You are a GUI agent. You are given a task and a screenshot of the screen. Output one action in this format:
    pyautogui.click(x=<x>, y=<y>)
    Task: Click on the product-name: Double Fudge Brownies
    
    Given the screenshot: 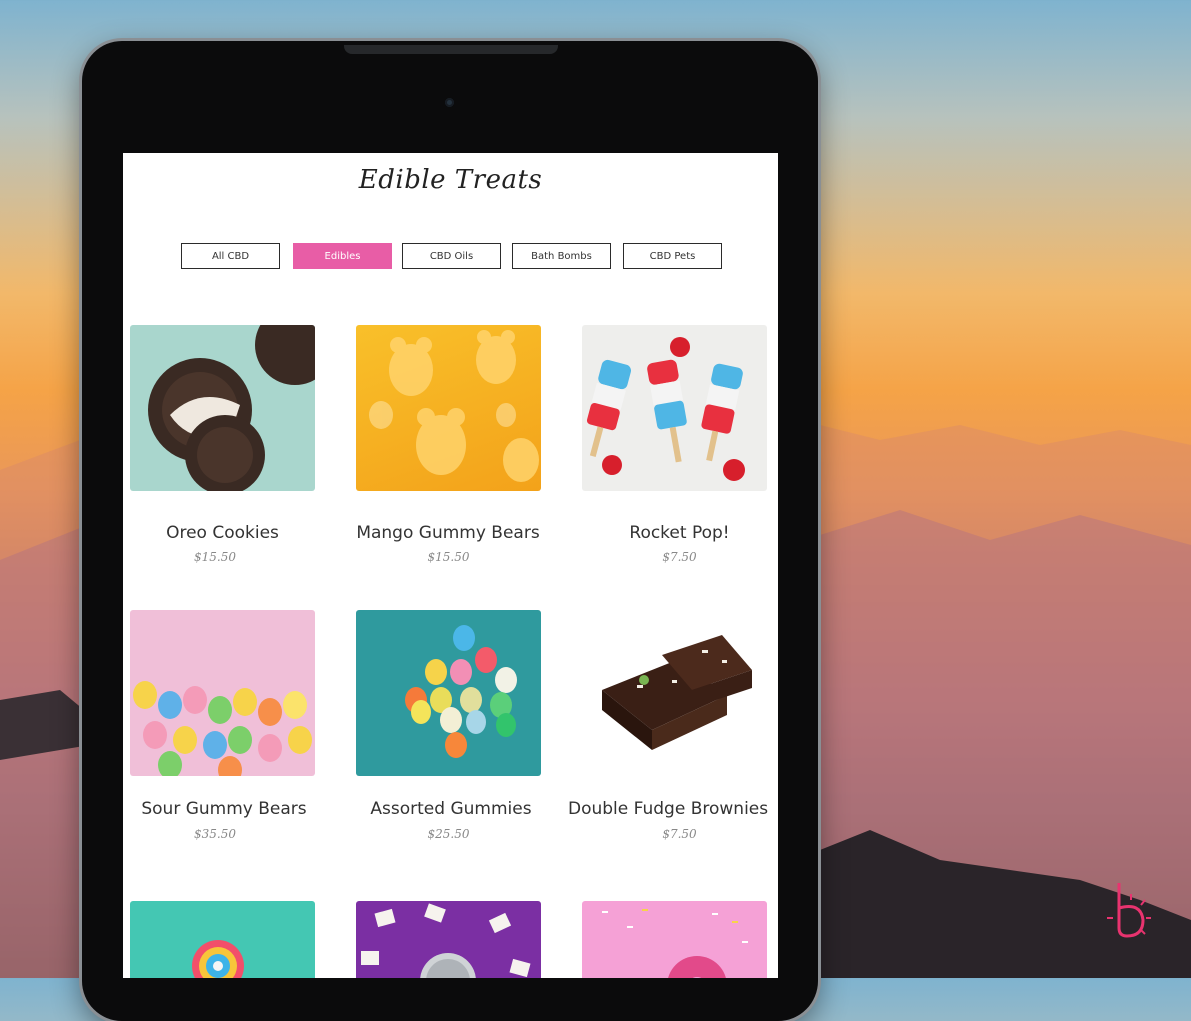 What is the action you would take?
    pyautogui.click(x=668, y=809)
    